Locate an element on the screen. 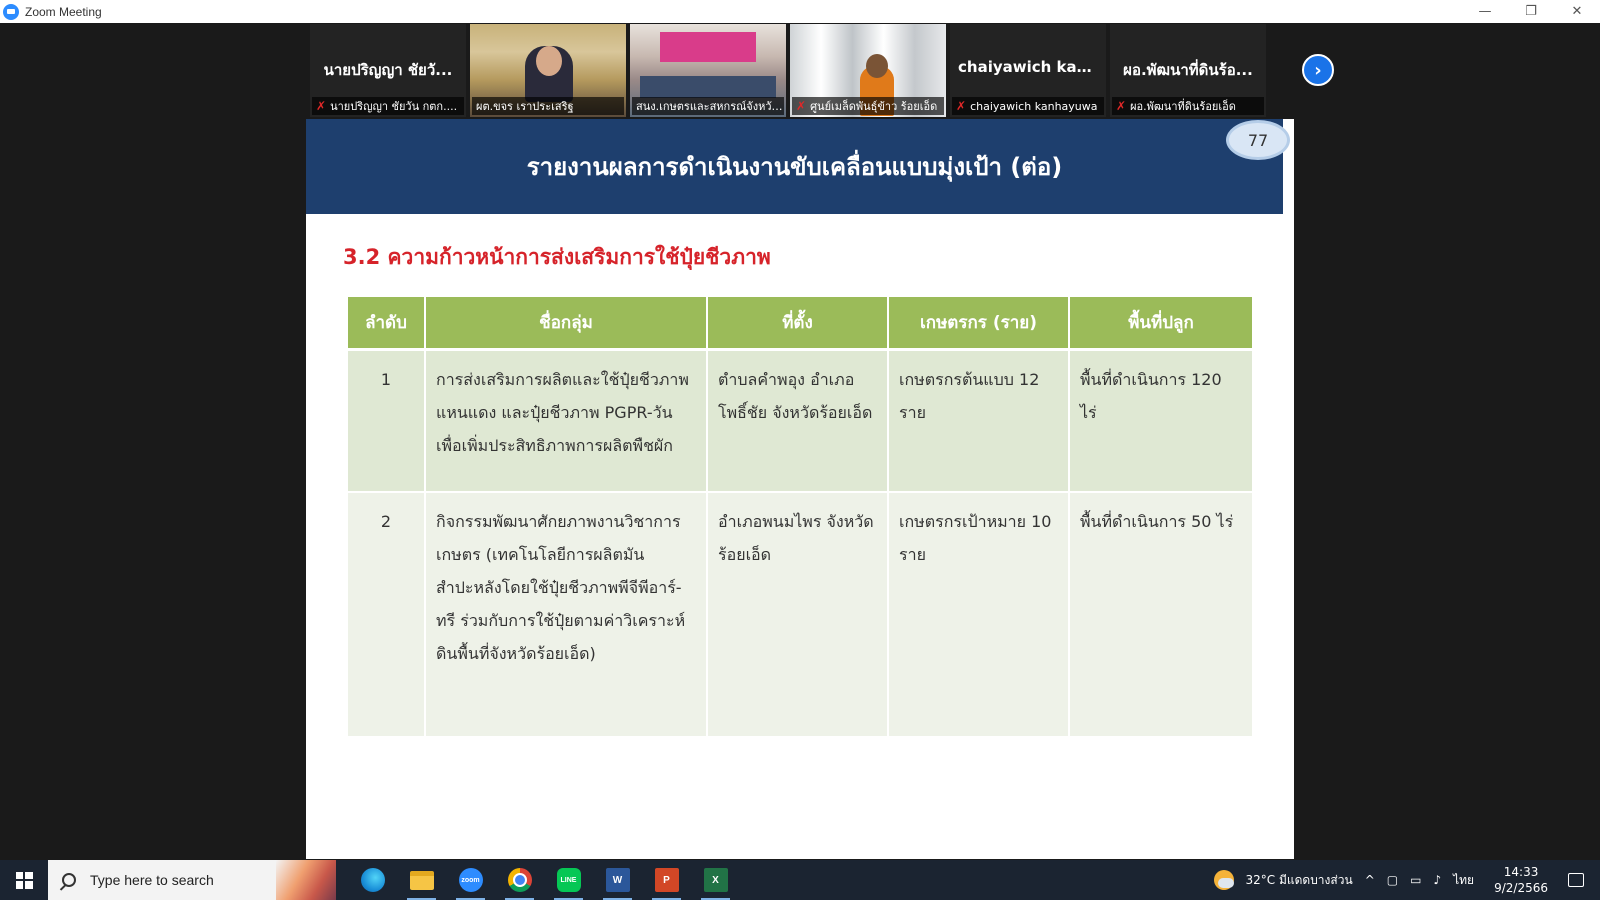  cell-area: พื้นที่ดำเนินการ 50 ไร่ is located at coordinates (1160, 615).